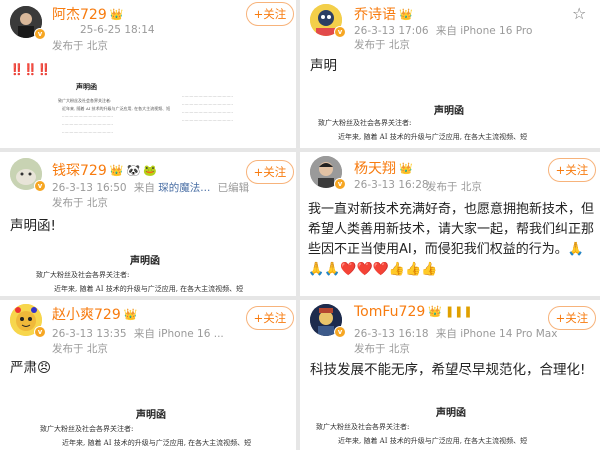 The image size is (600, 450). What do you see at coordinates (33, 226) in the screenshot?
I see `post-content: 声明函!` at bounding box center [33, 226].